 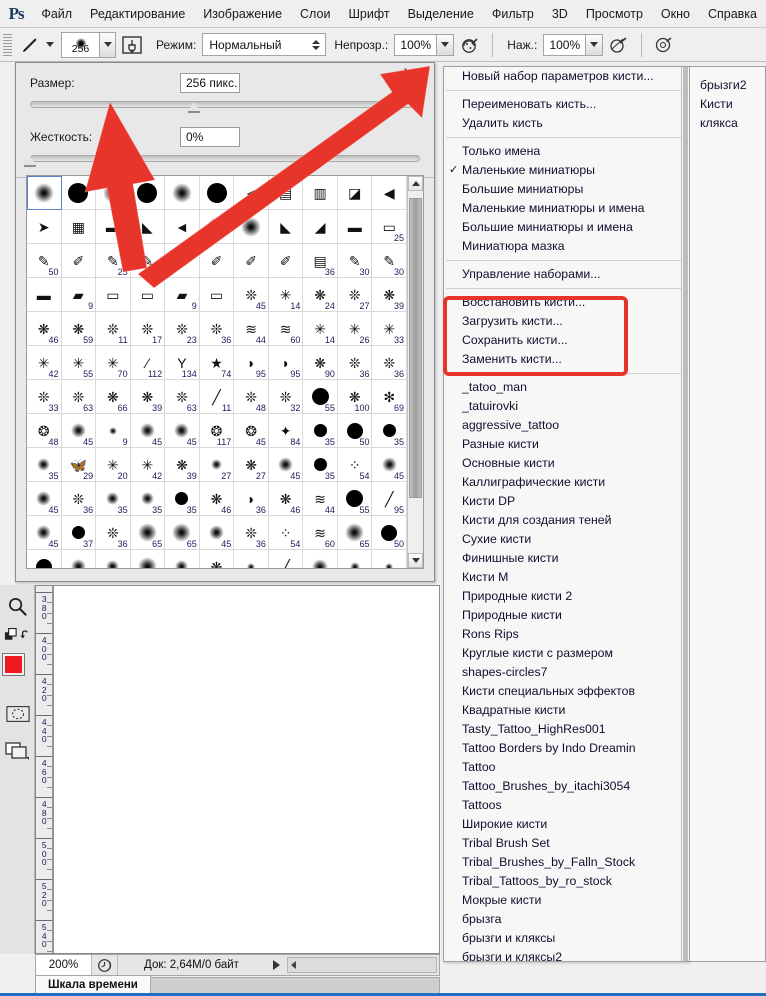 I want to click on flyout-menu-item: Основные кисти, so click(x=566, y=463).